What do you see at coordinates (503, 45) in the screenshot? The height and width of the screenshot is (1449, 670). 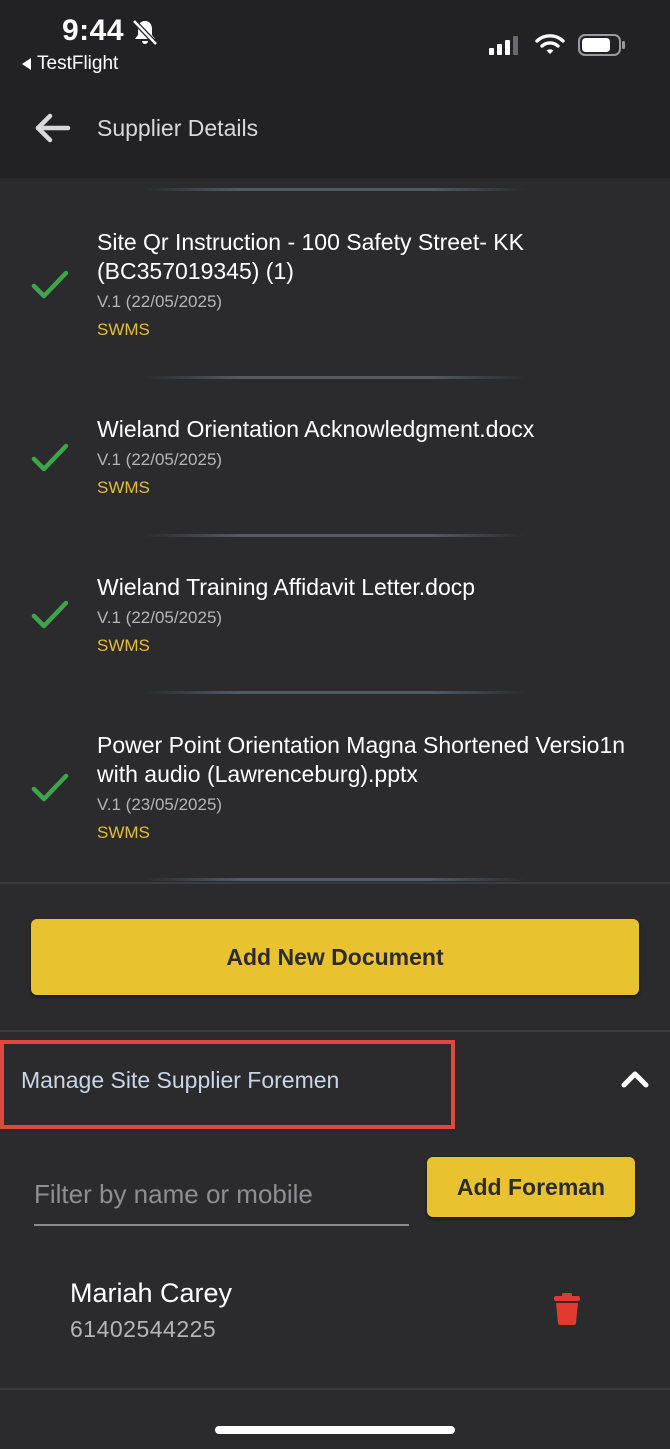 I see `cellular-signal-icon` at bounding box center [503, 45].